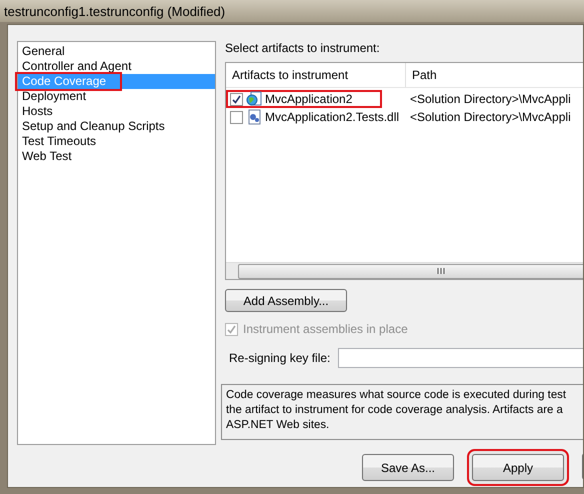  What do you see at coordinates (460, 358) in the screenshot?
I see `key-file-field` at bounding box center [460, 358].